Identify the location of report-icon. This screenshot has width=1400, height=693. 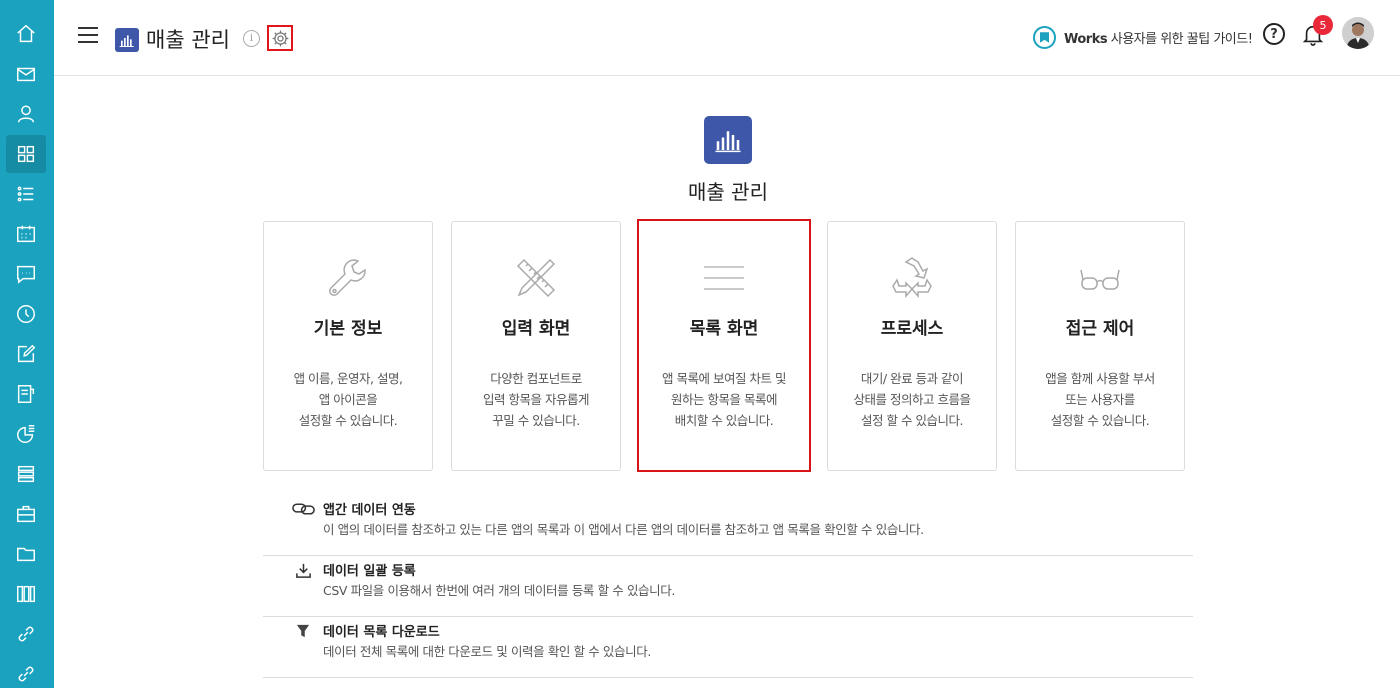
(26, 434).